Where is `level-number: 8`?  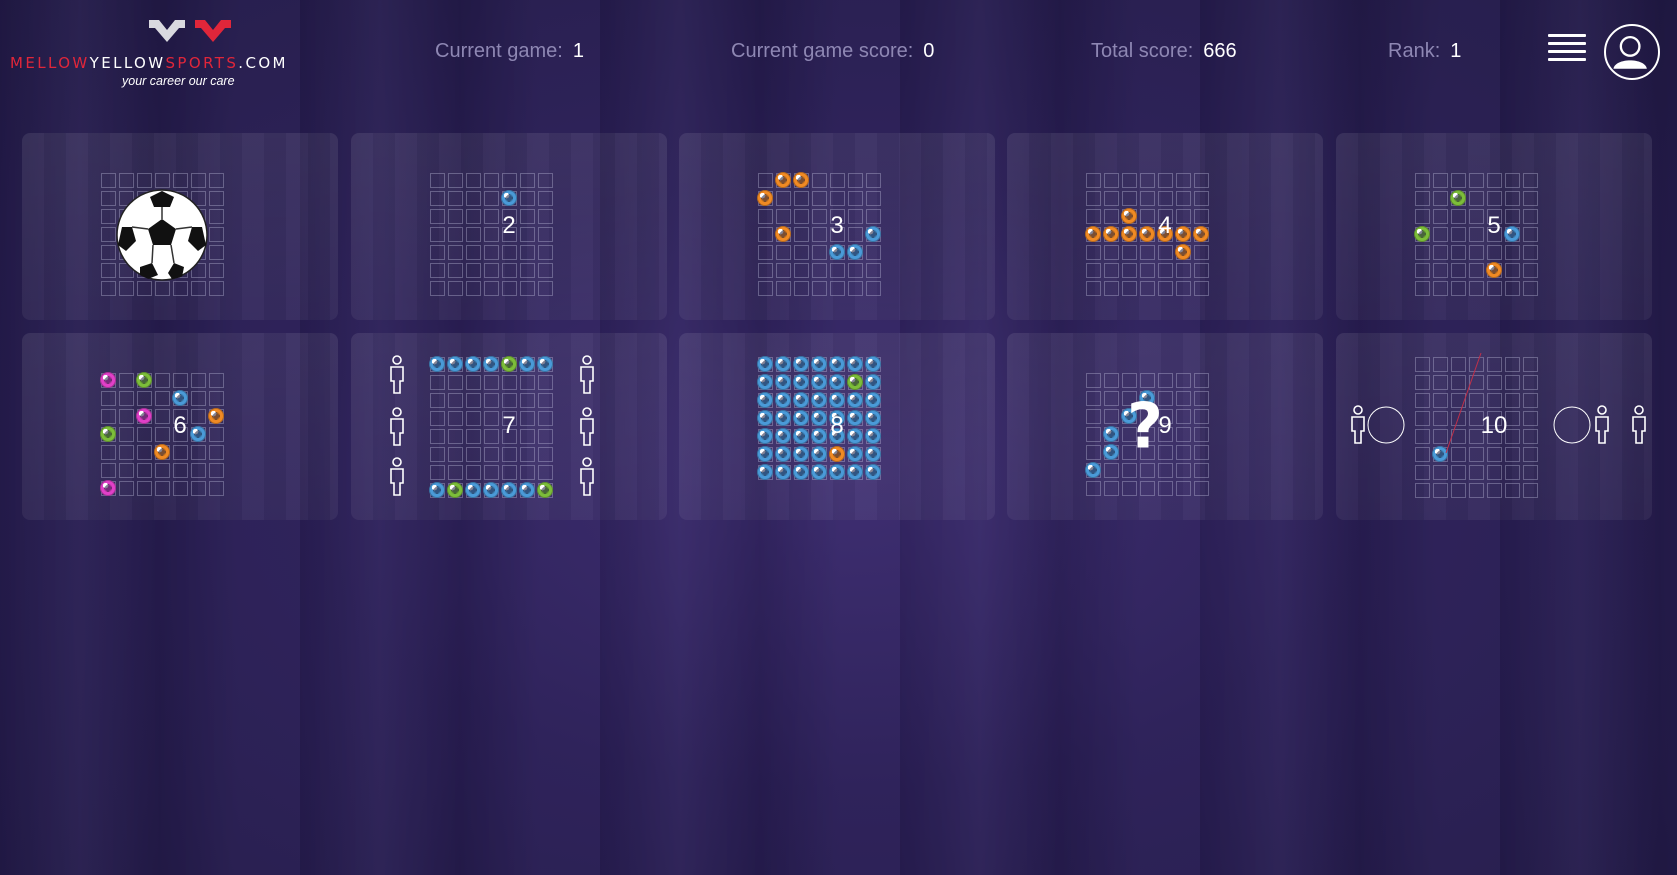
level-number: 8 is located at coordinates (837, 425).